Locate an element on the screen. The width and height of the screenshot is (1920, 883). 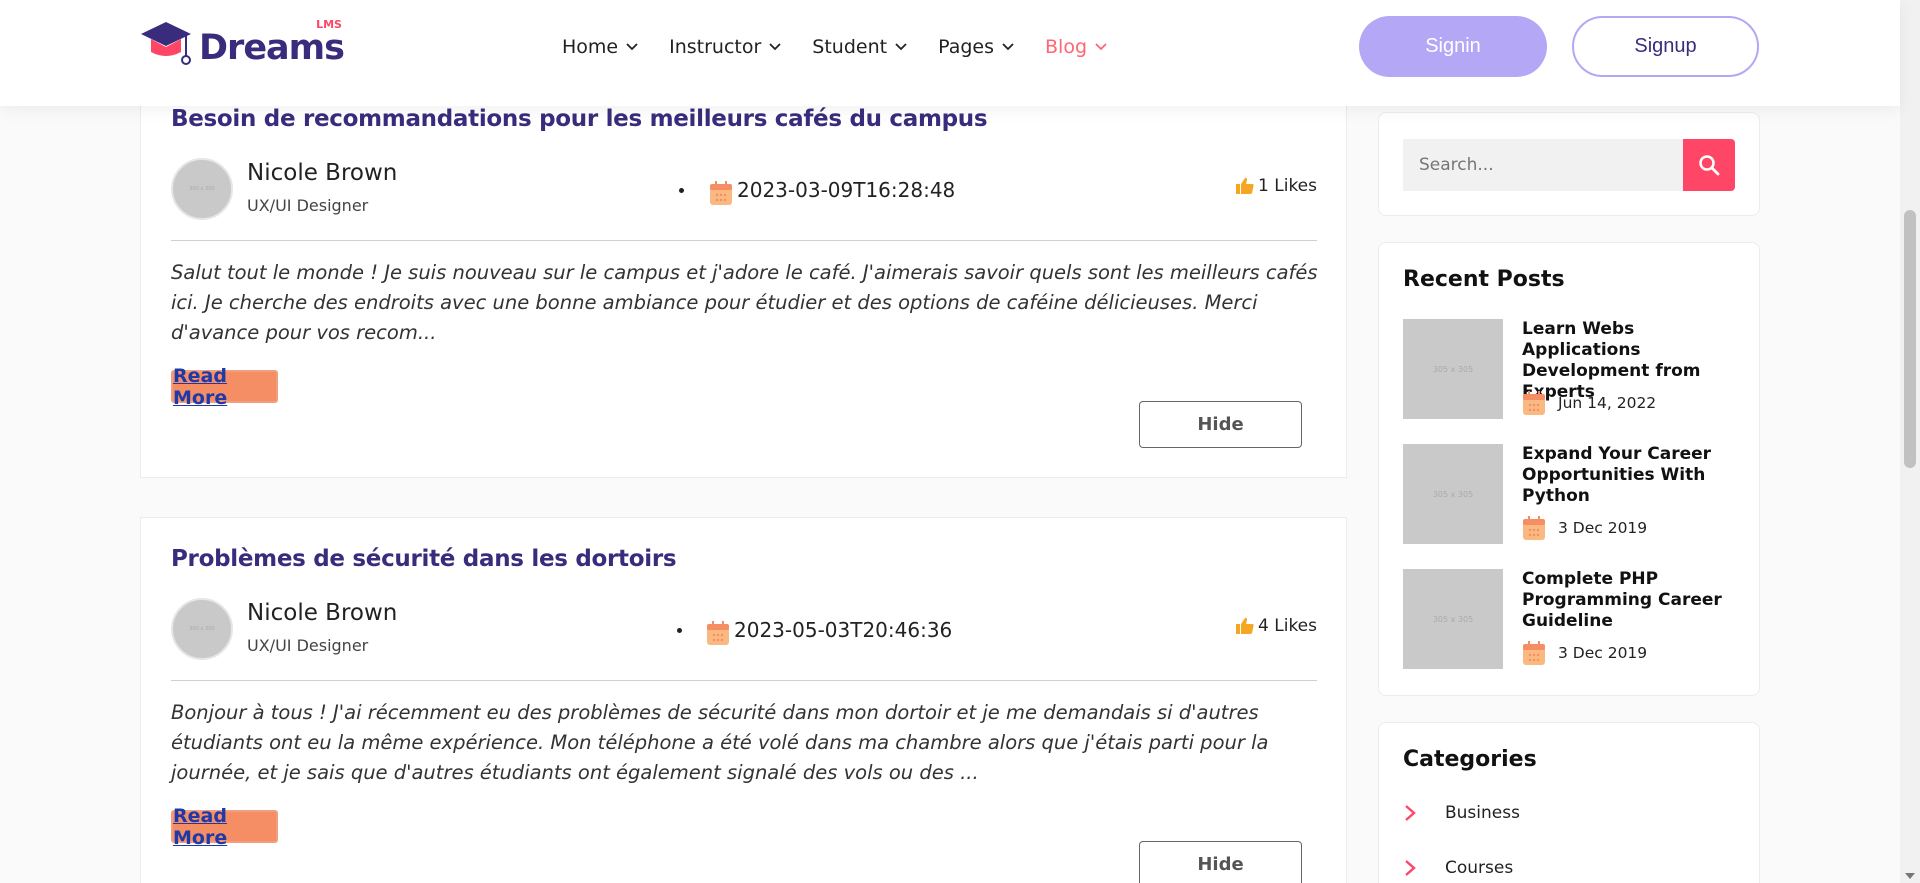
post-title: Problèmes de sécurité dans les dortoirs is located at coordinates (424, 559).